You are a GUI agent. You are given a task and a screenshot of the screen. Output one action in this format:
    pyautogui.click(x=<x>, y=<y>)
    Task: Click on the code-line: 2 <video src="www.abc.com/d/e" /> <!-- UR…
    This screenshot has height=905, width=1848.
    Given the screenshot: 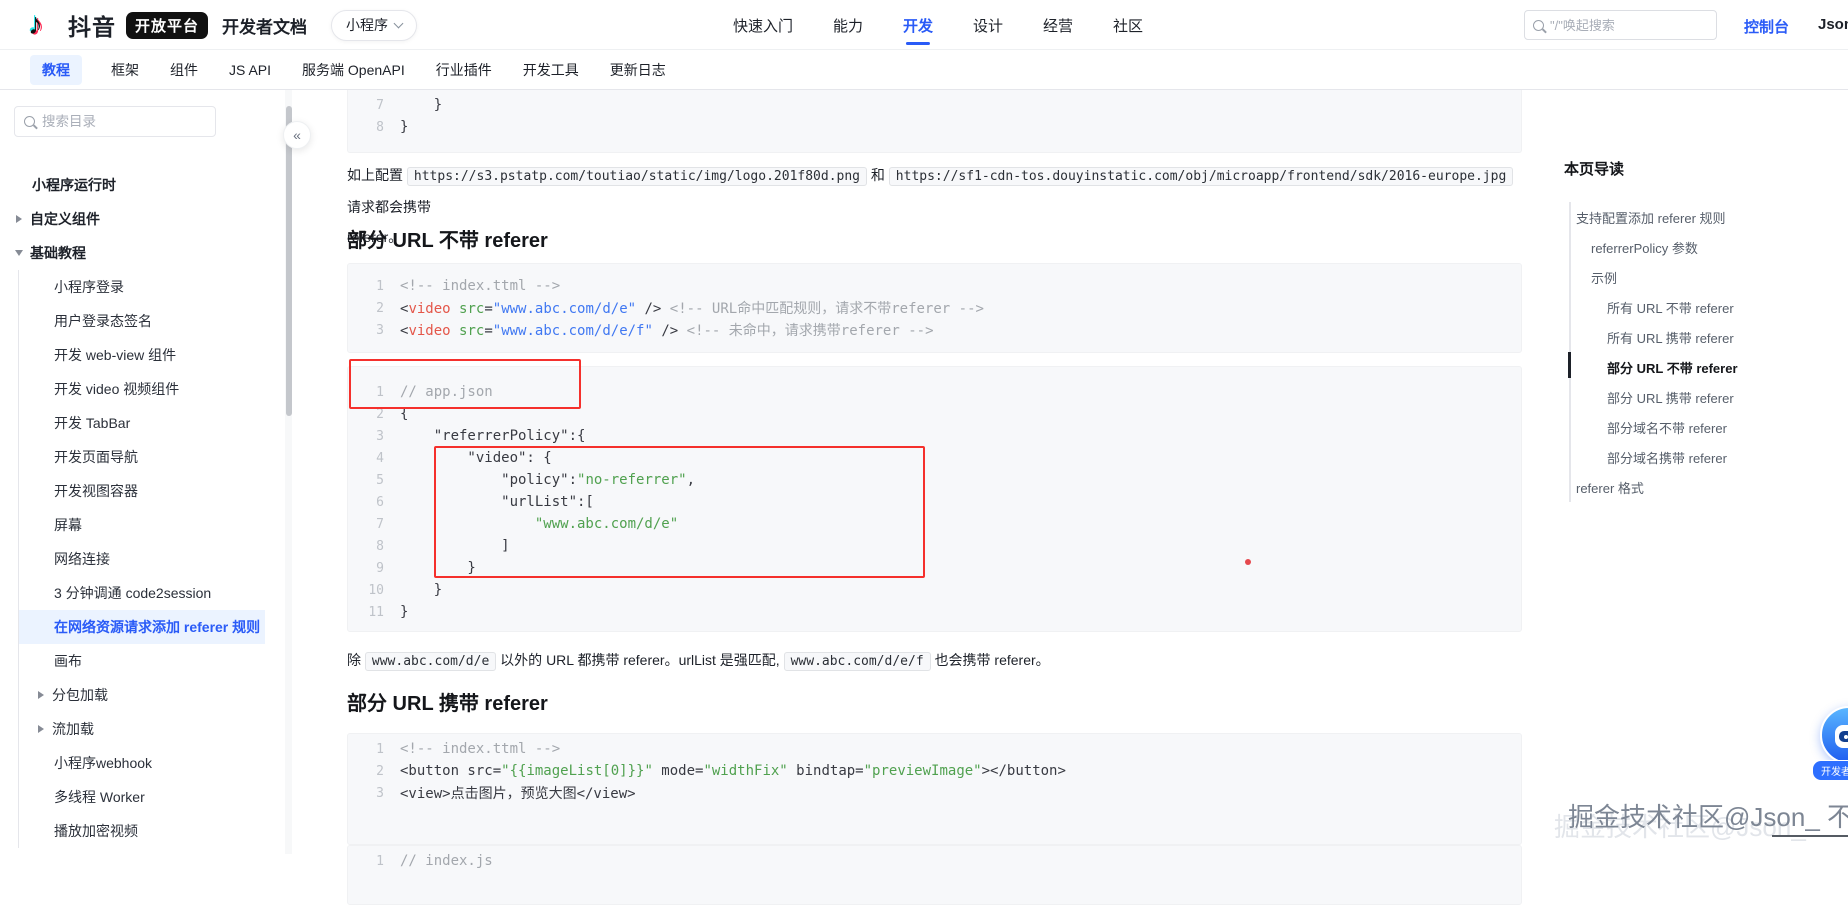 What is the action you would take?
    pyautogui.click(x=934, y=308)
    